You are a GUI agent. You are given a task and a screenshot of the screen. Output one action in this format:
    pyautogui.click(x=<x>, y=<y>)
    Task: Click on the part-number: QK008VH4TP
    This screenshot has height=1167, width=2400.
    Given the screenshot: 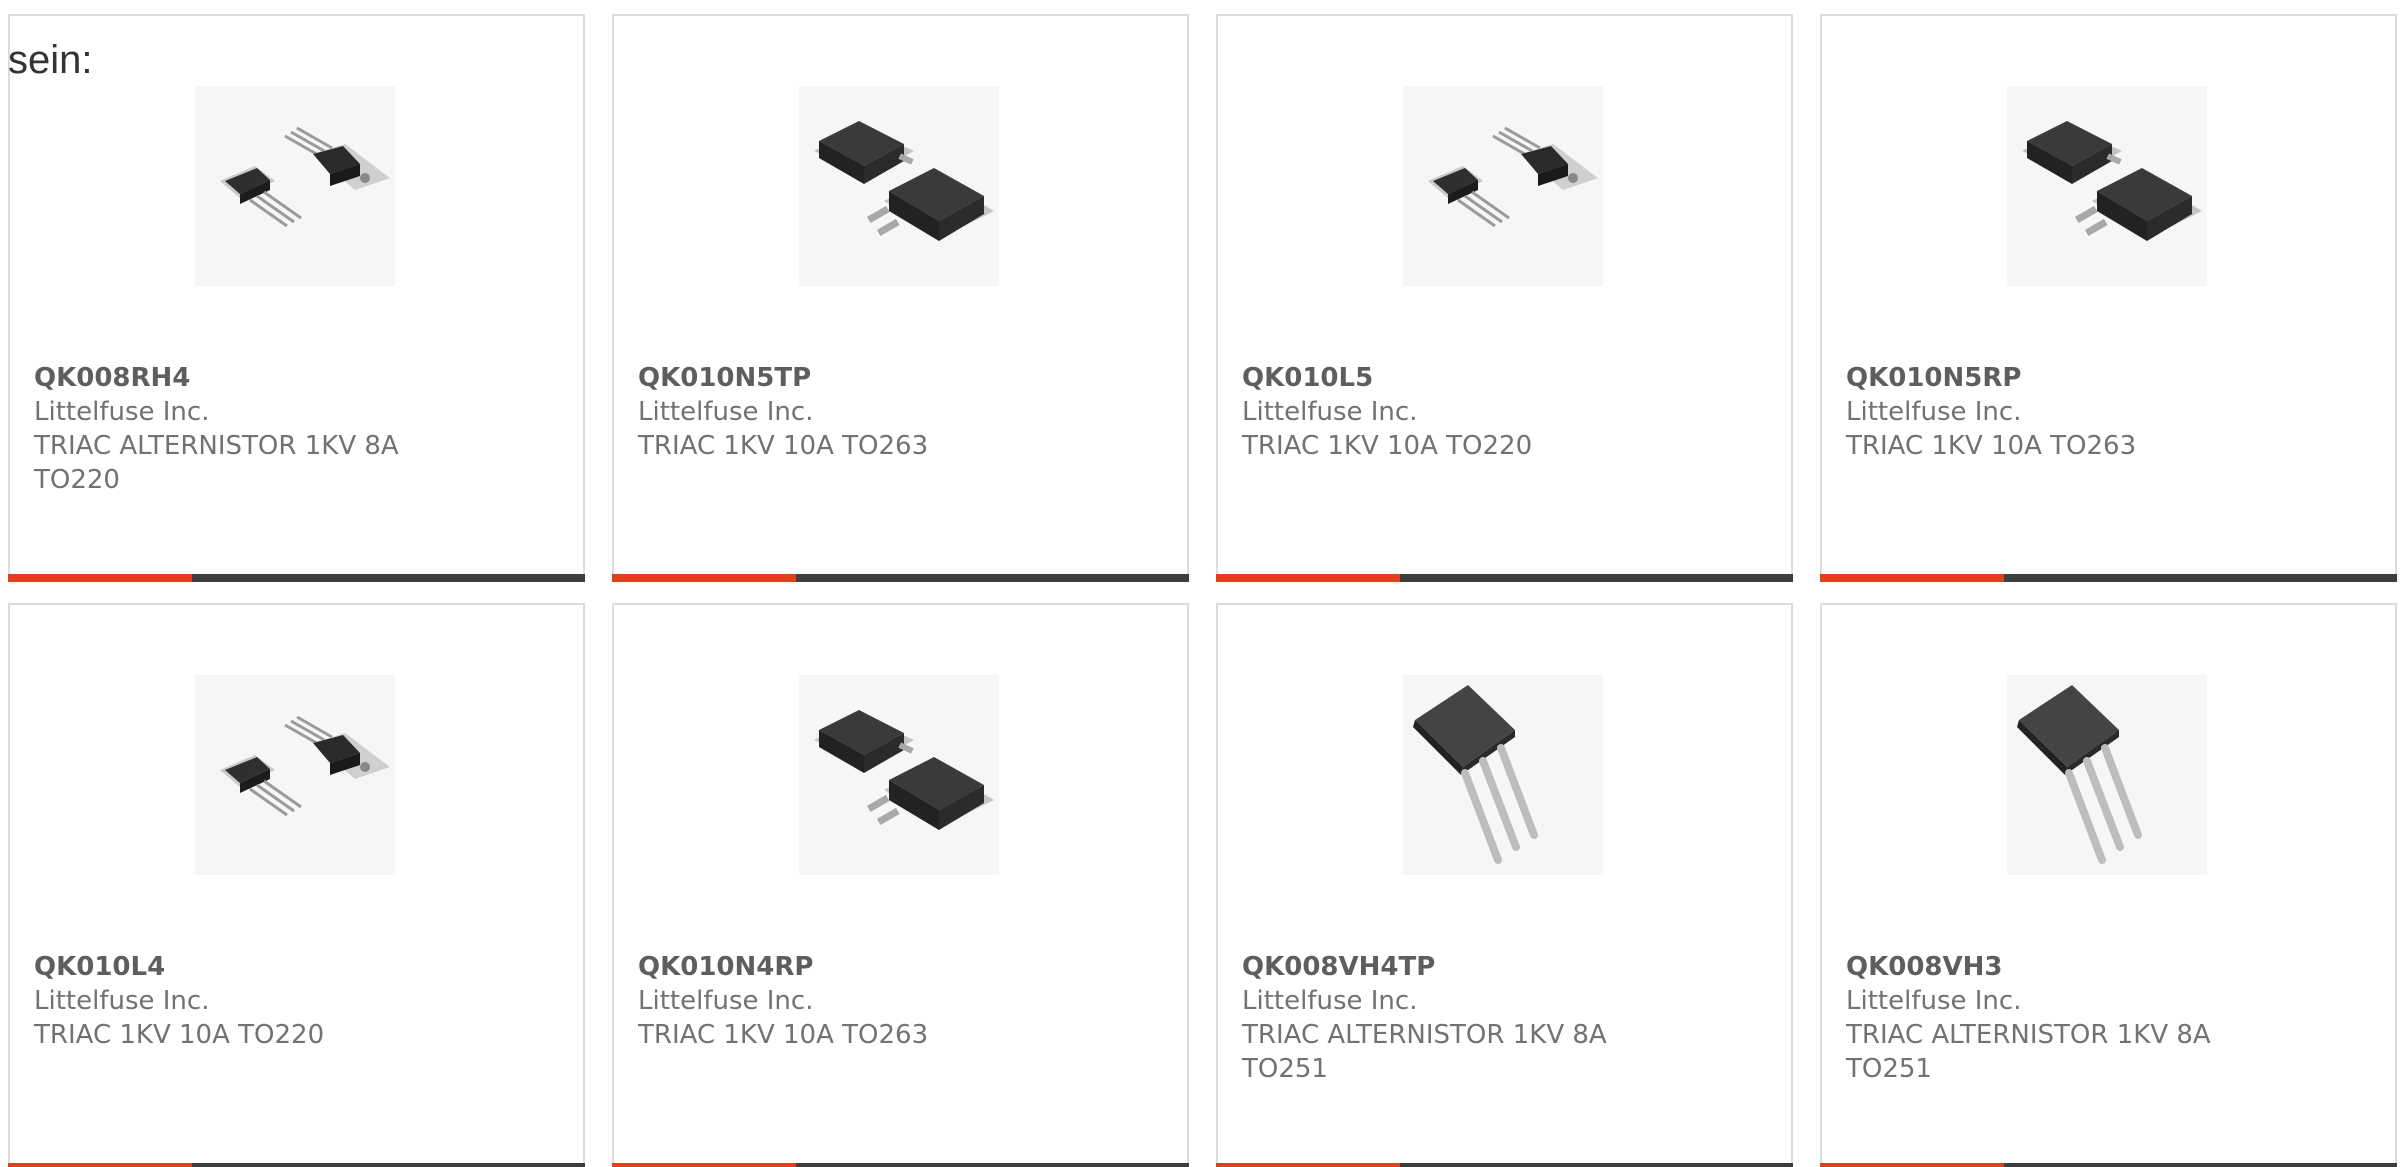 What is the action you would take?
    pyautogui.click(x=1442, y=967)
    